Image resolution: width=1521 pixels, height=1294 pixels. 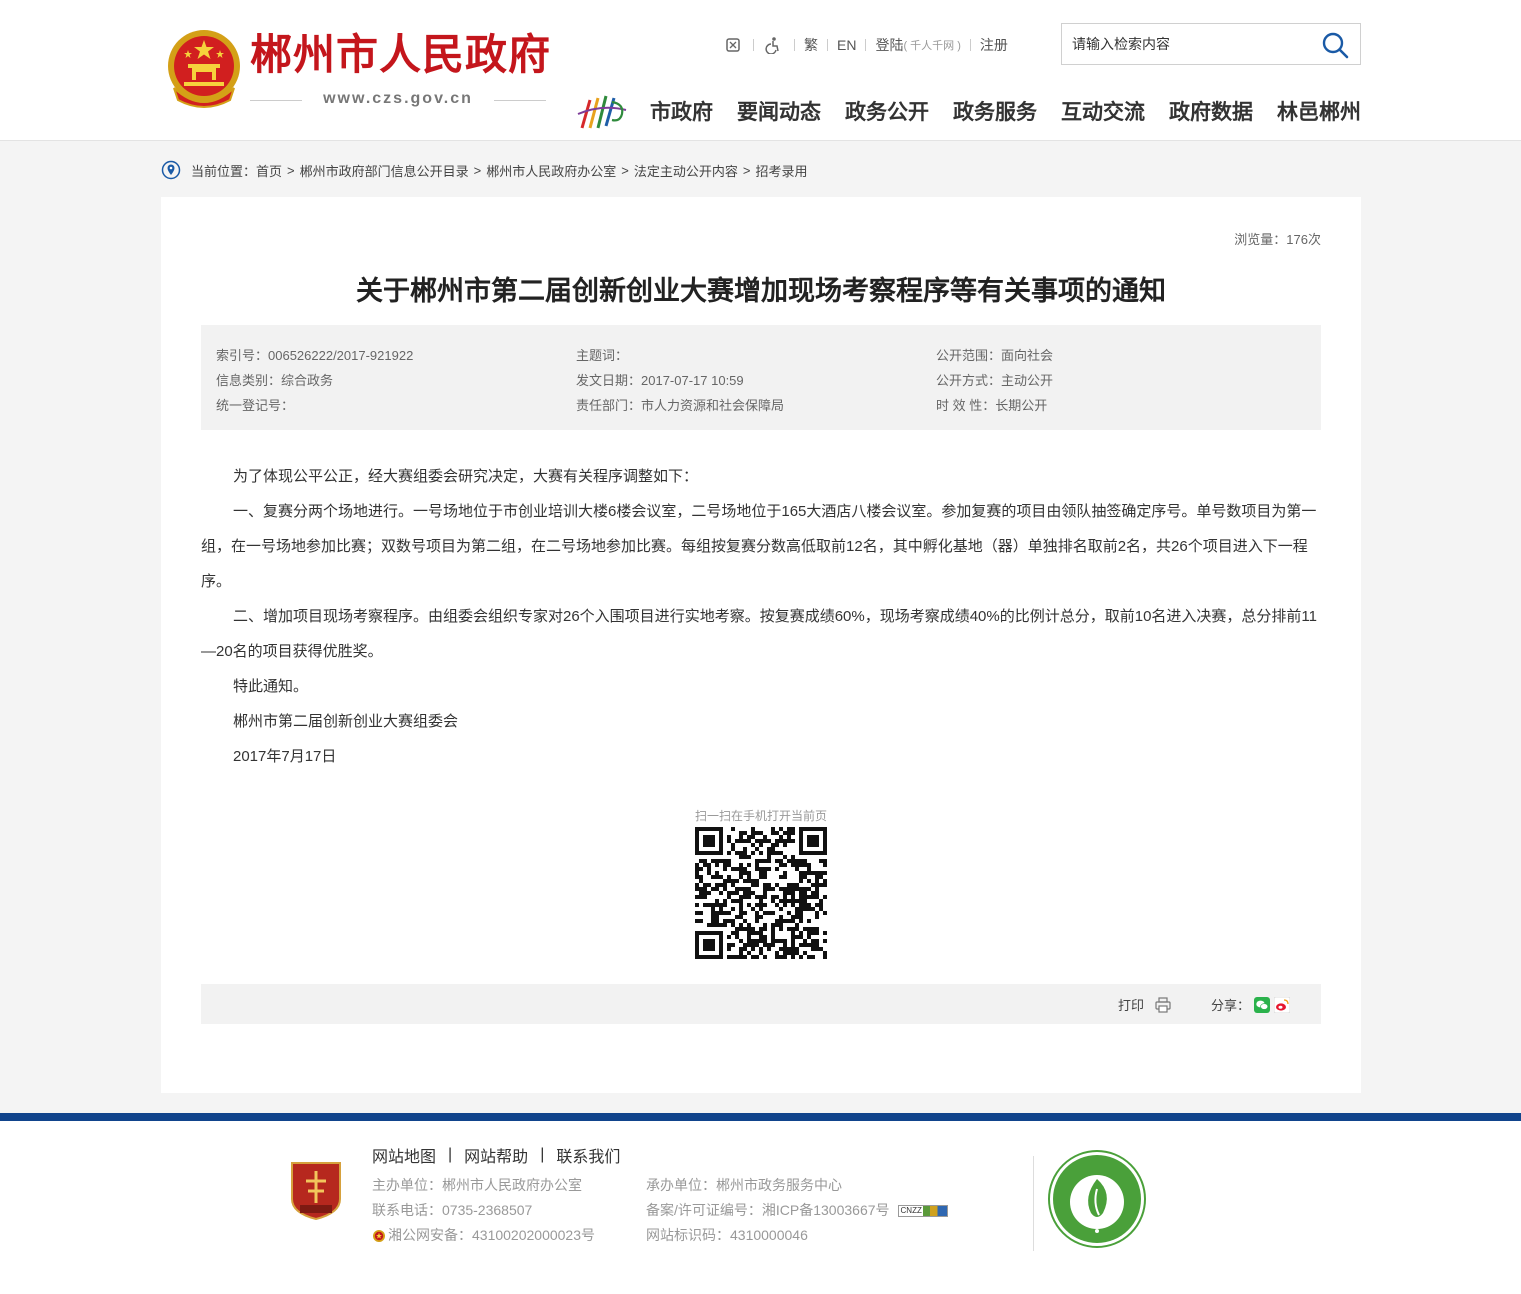 I want to click on weibo-icon, so click(x=1282, y=1004).